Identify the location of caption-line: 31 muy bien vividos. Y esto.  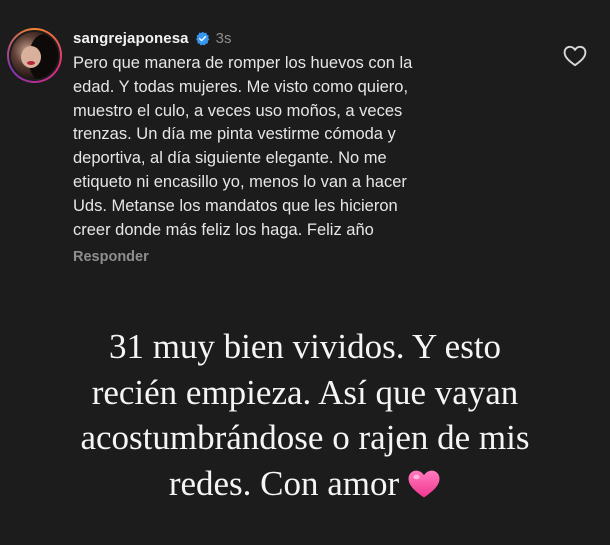
(305, 346).